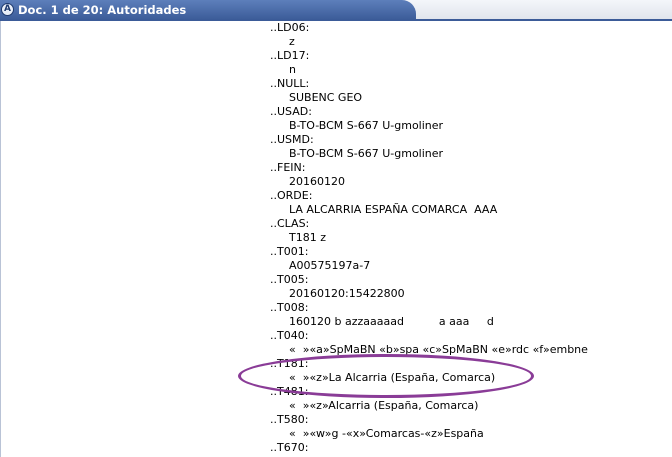  What do you see at coordinates (307, 237) in the screenshot?
I see `field-value: T181 z` at bounding box center [307, 237].